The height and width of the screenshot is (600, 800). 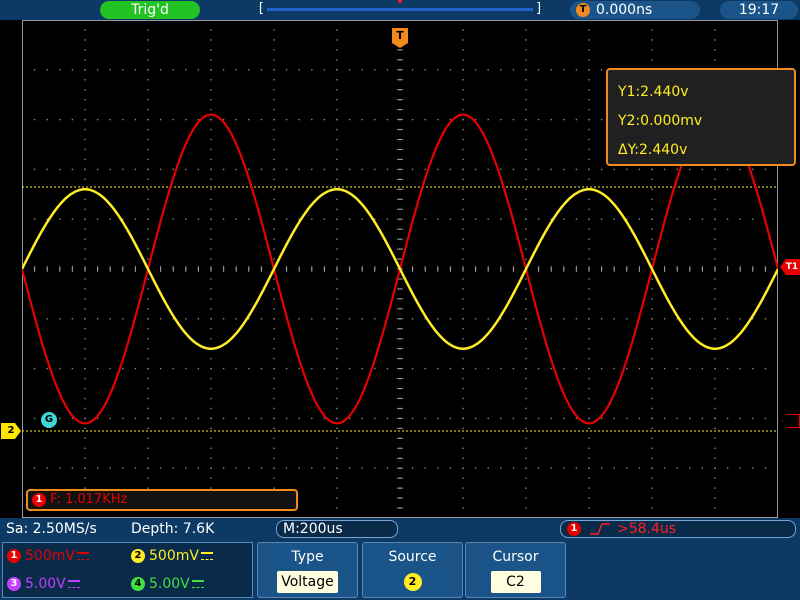 What do you see at coordinates (307, 557) in the screenshot?
I see `cursor-type-label: Type` at bounding box center [307, 557].